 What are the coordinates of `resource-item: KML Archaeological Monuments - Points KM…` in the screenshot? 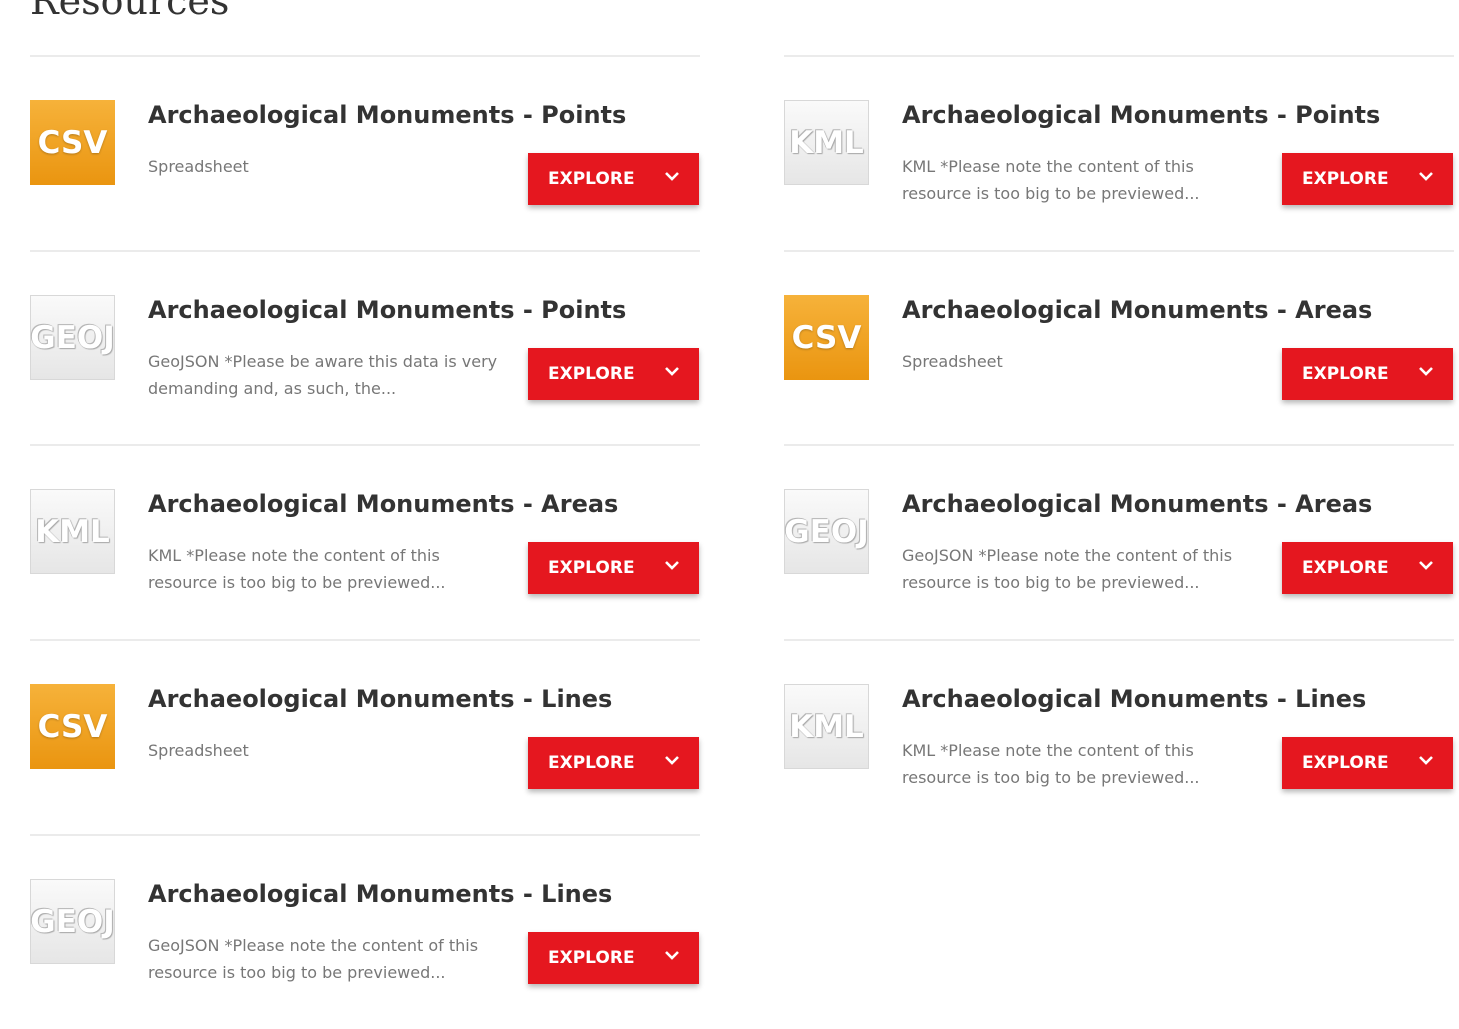 It's located at (1119, 152).